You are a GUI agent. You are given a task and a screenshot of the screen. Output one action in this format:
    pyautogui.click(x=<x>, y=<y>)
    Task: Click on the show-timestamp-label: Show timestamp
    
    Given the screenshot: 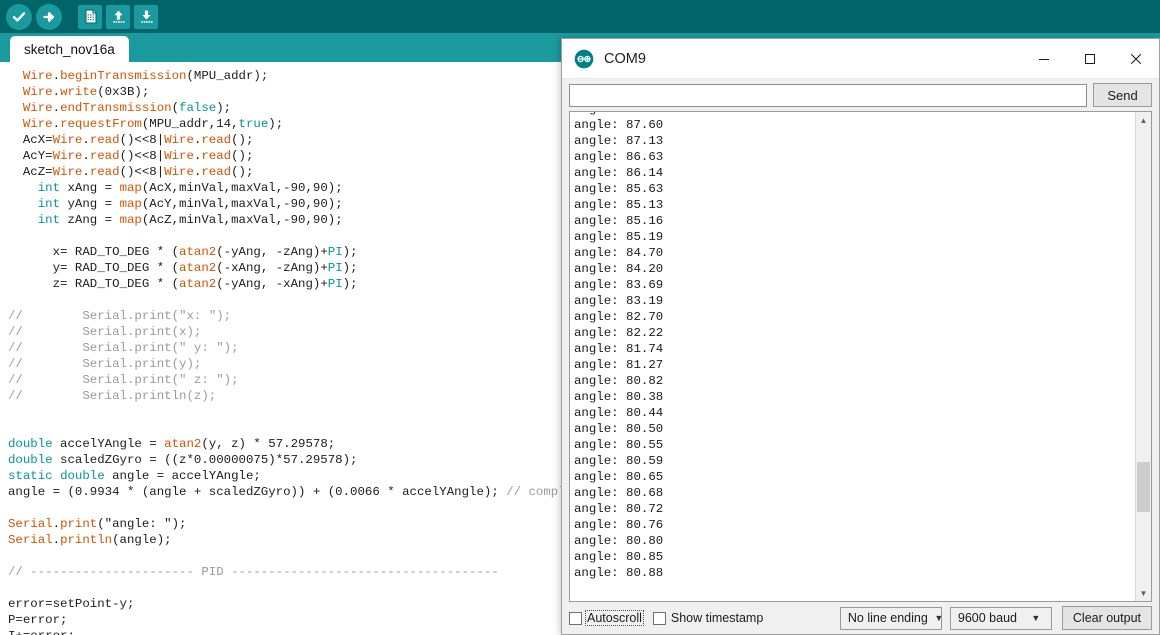 What is the action you would take?
    pyautogui.click(x=717, y=618)
    